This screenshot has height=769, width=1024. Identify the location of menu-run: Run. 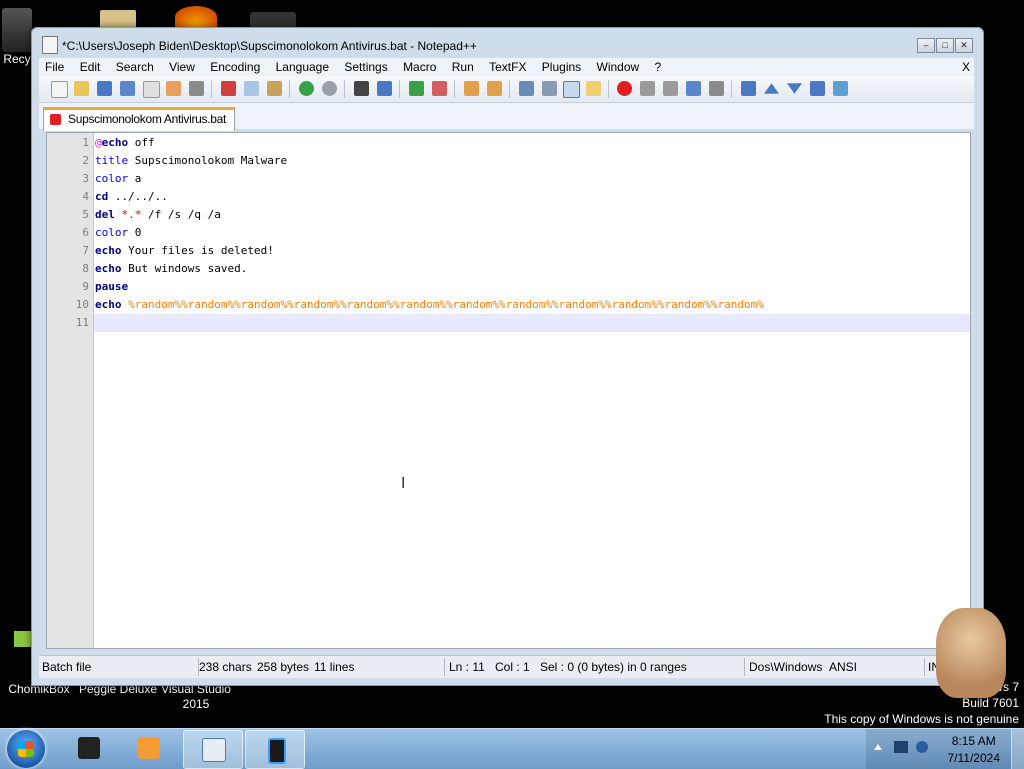
(463, 67).